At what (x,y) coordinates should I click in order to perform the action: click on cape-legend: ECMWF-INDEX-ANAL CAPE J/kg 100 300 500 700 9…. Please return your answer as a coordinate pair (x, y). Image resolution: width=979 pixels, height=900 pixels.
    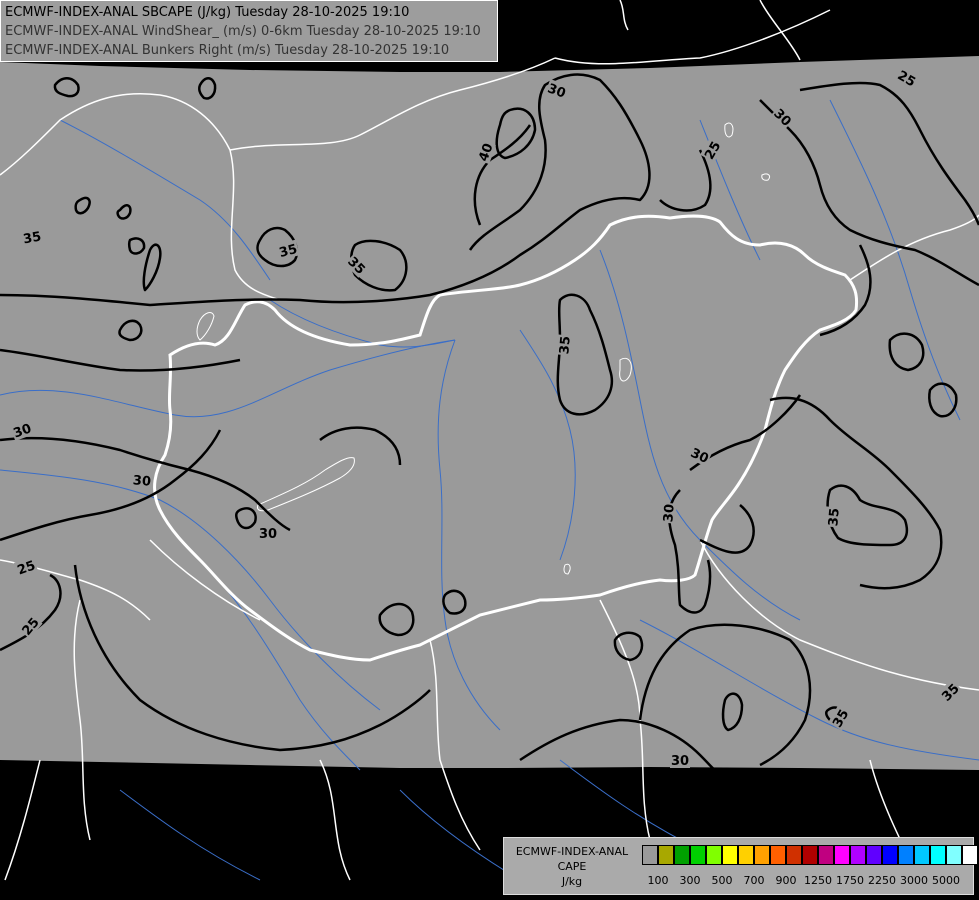
    Looking at the image, I should click on (740, 866).